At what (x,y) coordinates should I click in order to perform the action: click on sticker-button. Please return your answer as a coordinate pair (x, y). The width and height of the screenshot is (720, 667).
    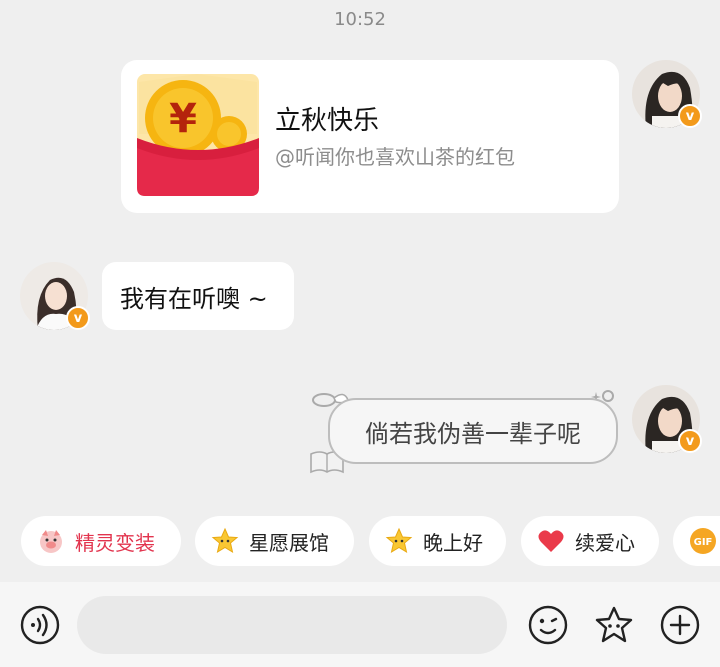
    Looking at the image, I should click on (614, 625).